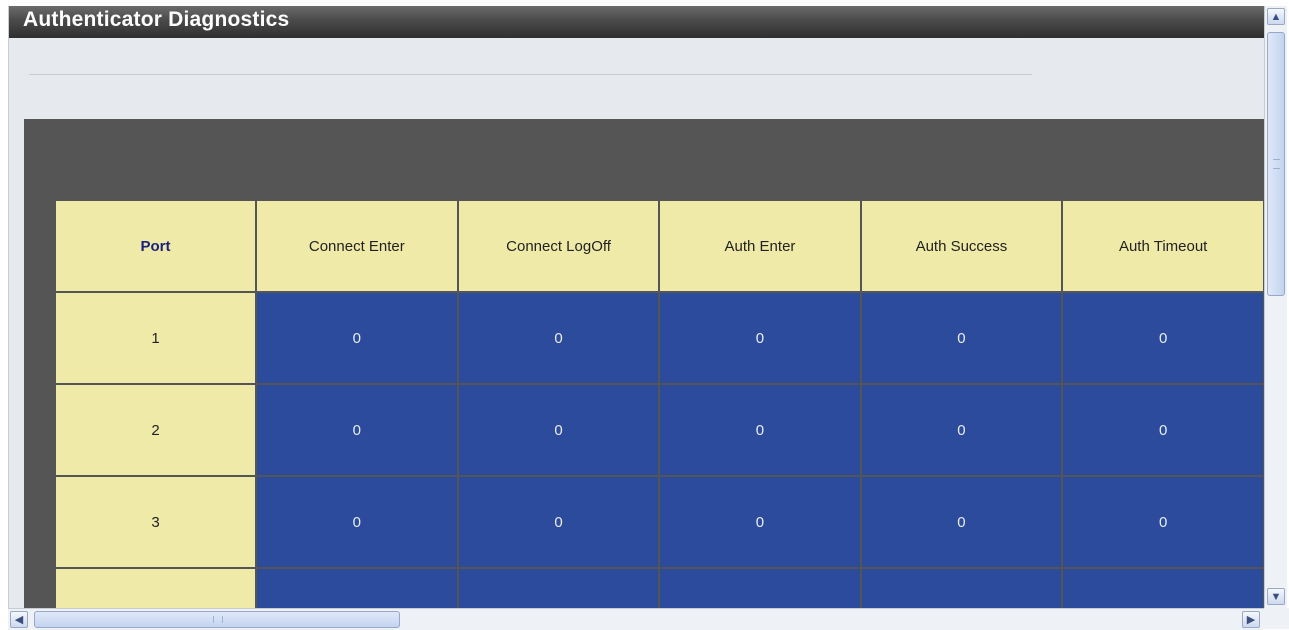 This screenshot has width=1289, height=630. I want to click on horizontal-scroll-thumb, so click(217, 619).